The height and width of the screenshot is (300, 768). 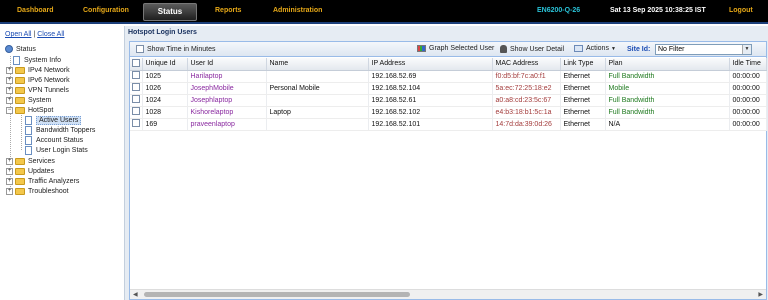 I want to click on user-id-cell: Kishorelaptop, so click(x=227, y=112).